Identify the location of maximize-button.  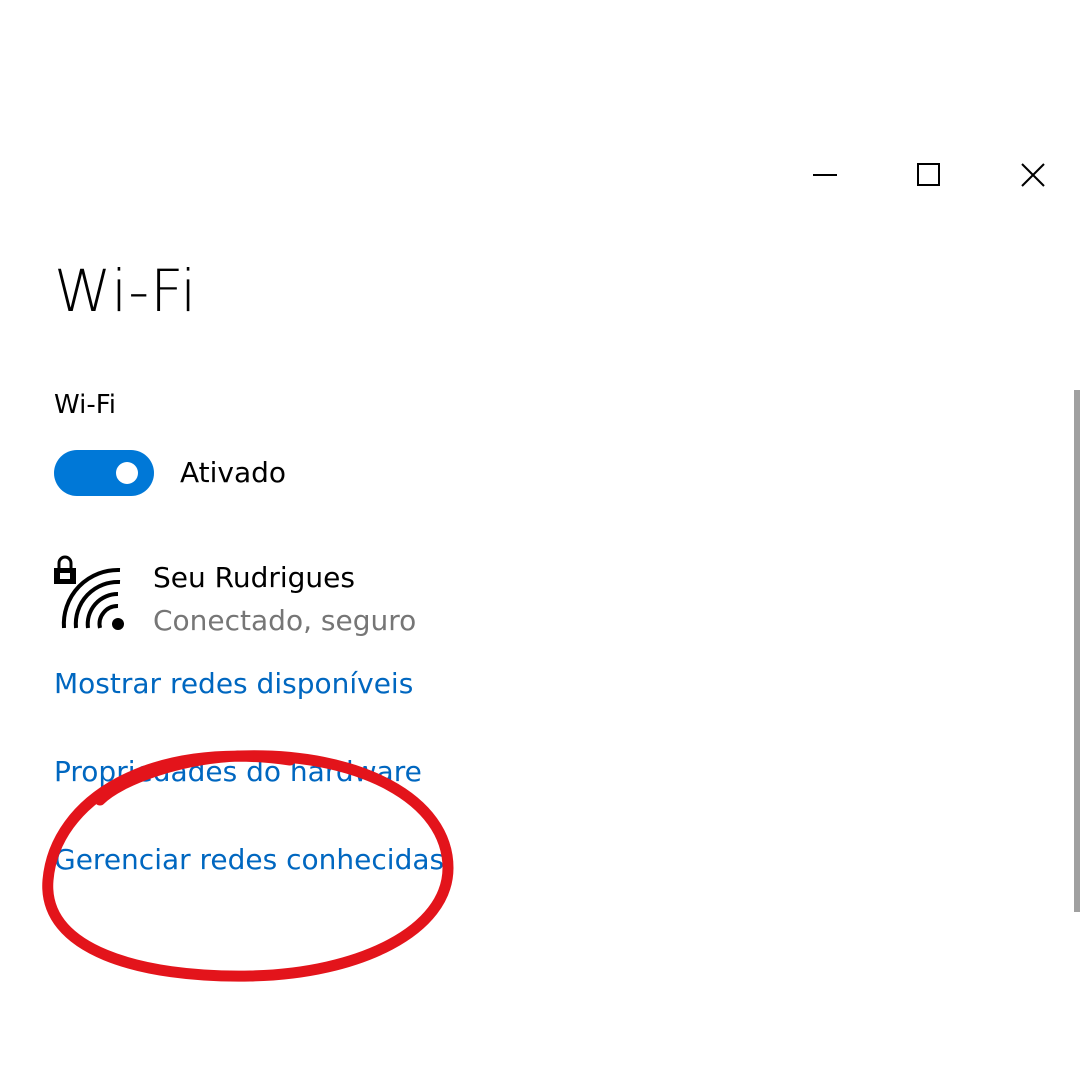
(929, 175).